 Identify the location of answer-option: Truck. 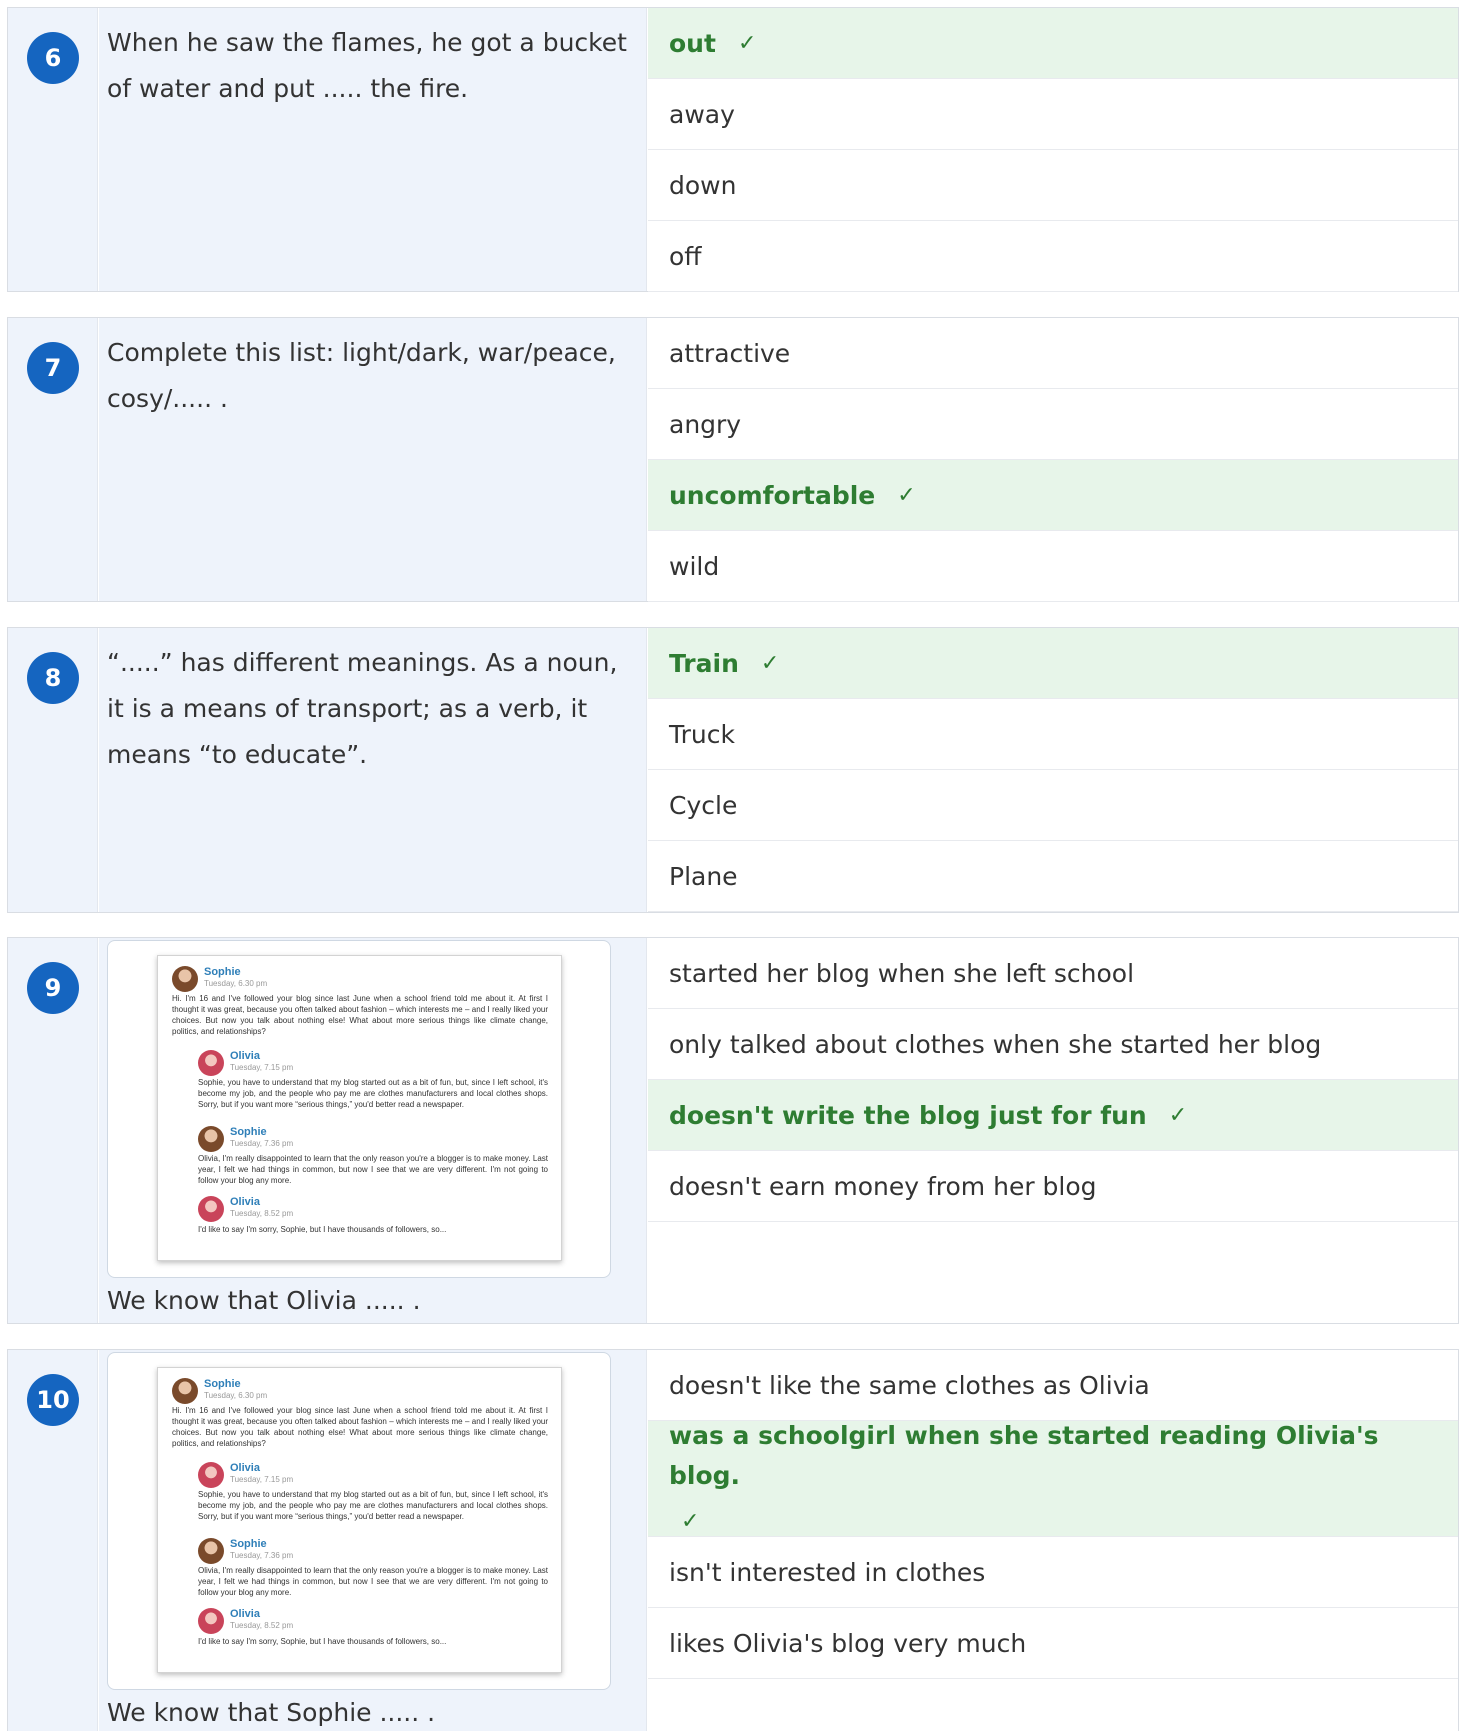
(1053, 734).